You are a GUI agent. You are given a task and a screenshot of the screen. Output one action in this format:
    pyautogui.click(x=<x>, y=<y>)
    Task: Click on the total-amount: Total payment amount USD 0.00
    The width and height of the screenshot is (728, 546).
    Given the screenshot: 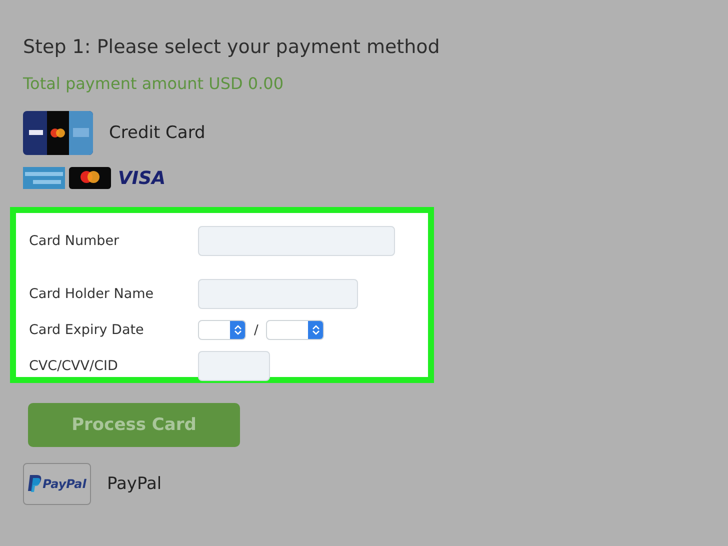 What is the action you would take?
    pyautogui.click(x=154, y=83)
    